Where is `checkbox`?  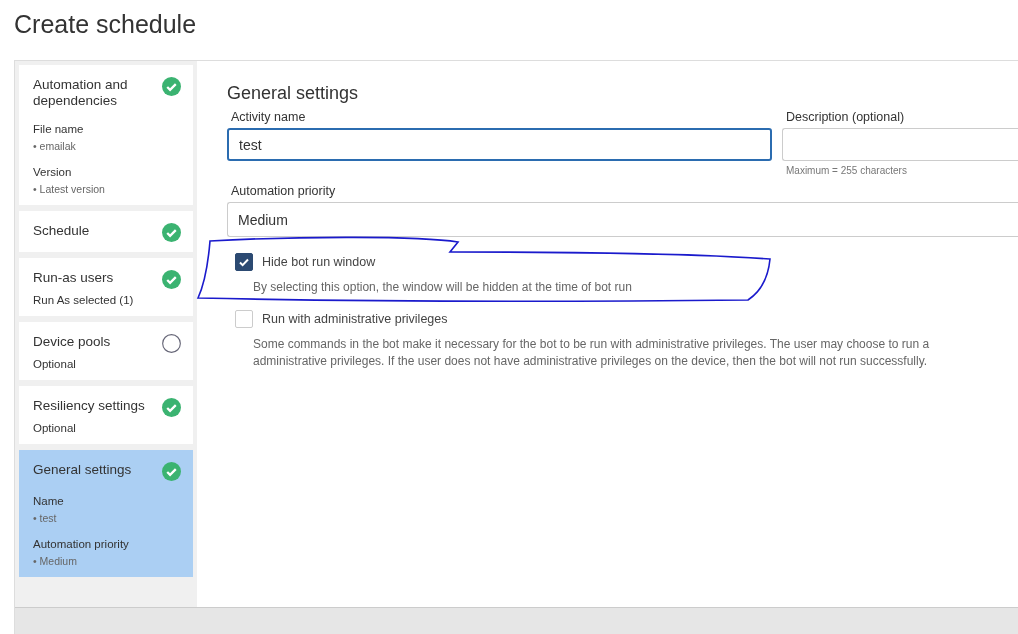
checkbox is located at coordinates (244, 262).